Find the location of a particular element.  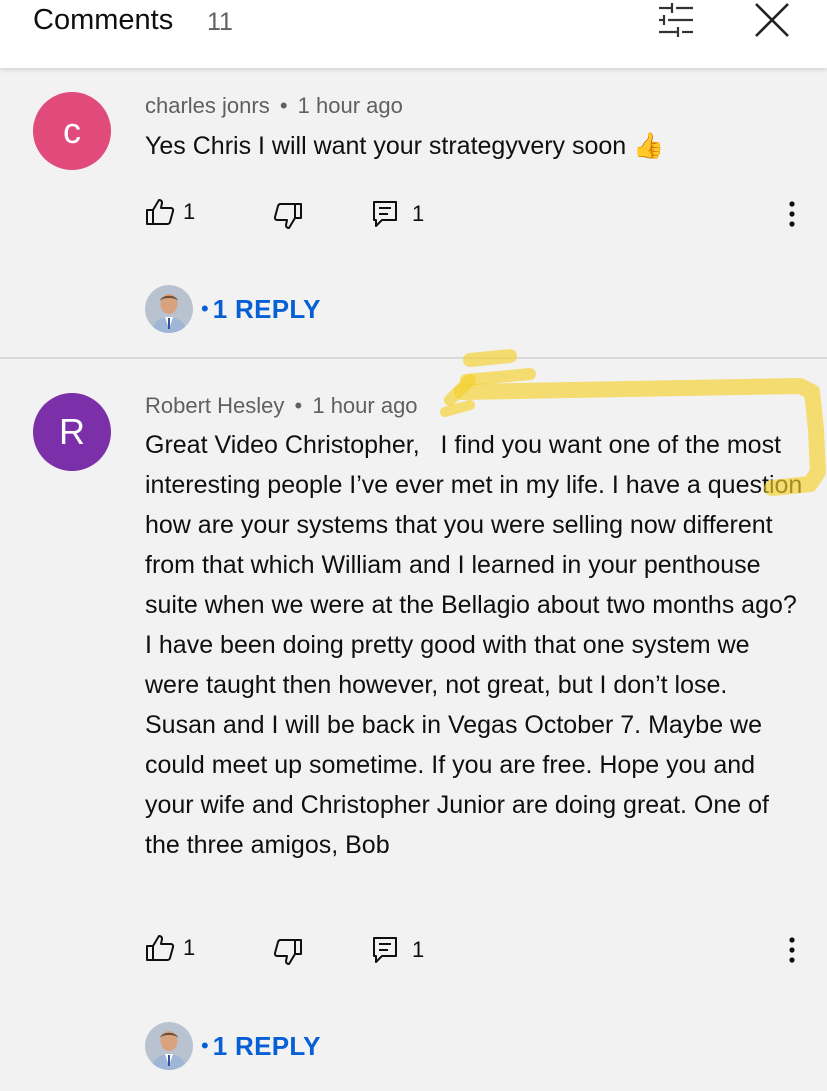

comment-author: charles jonrs is located at coordinates (207, 105).